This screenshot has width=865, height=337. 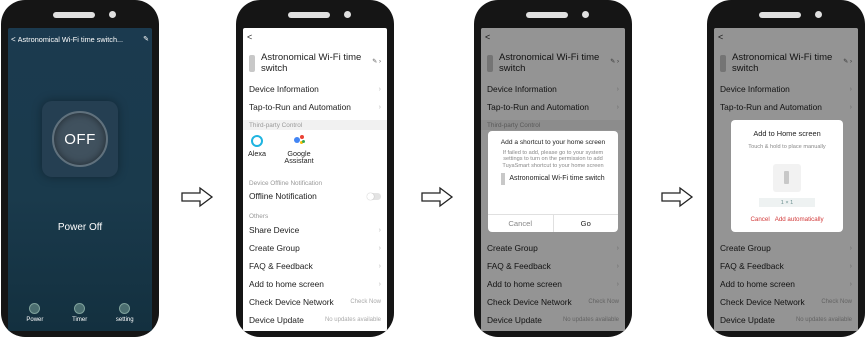 What do you see at coordinates (315, 320) in the screenshot?
I see `device-update-row: Device Update No updates available` at bounding box center [315, 320].